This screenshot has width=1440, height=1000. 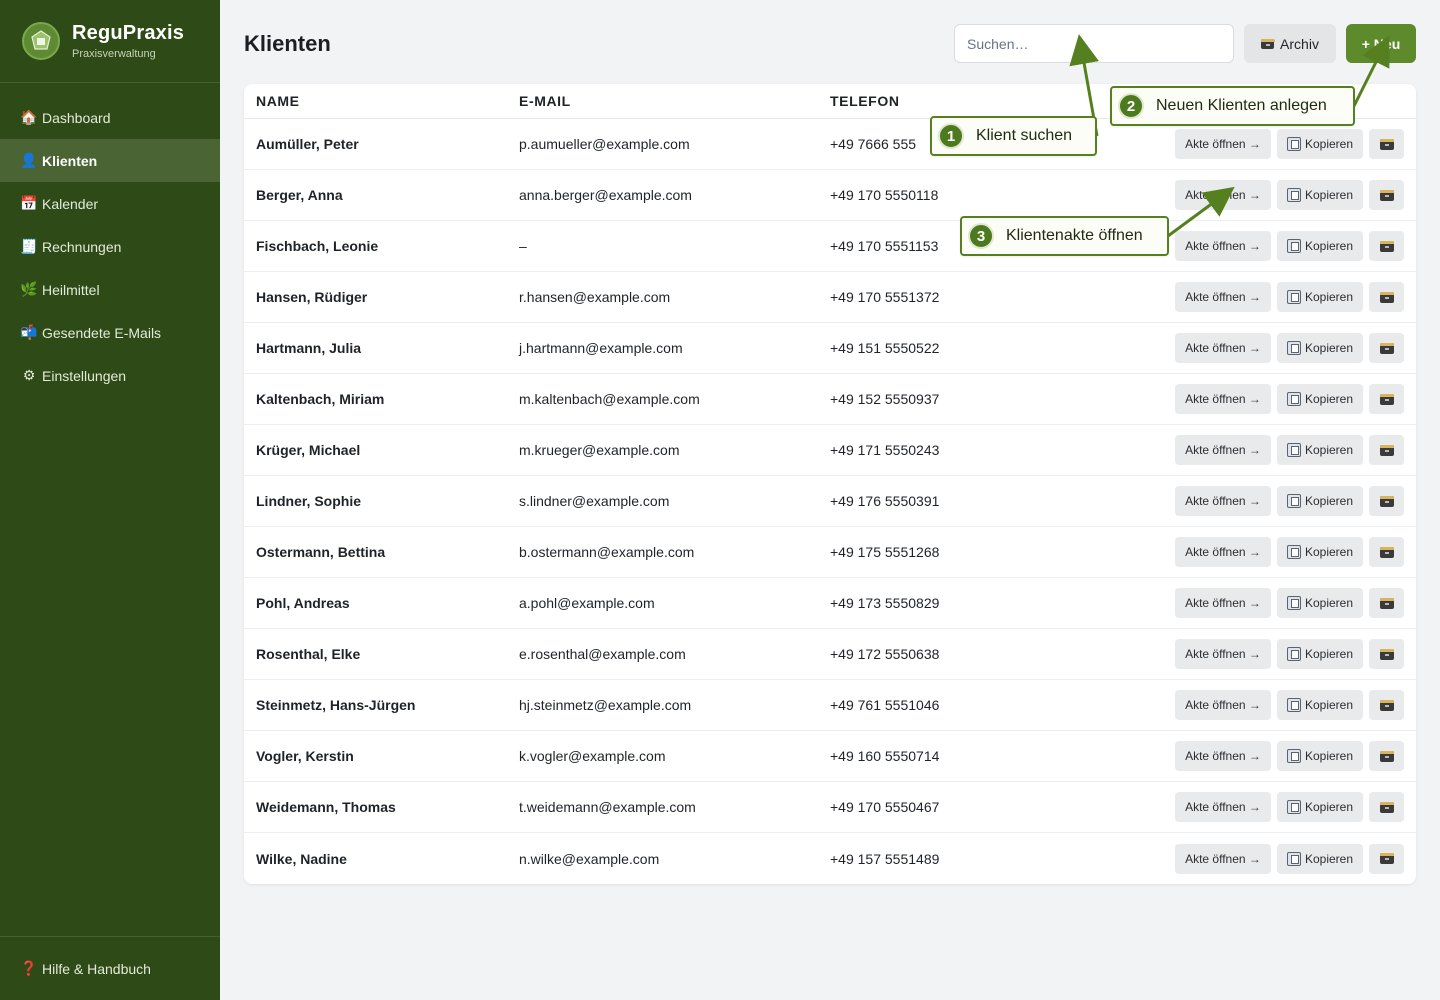 I want to click on sidebar-item-einstellungen: ⚙ Einstellungen, so click(x=110, y=375).